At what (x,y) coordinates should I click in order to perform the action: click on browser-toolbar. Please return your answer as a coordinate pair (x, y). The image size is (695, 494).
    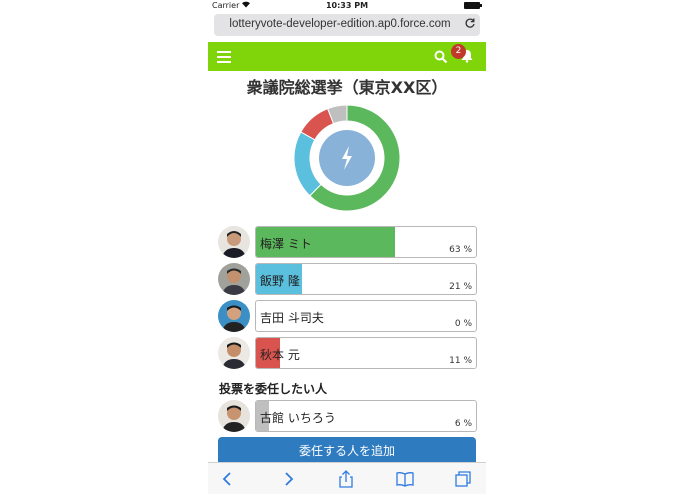
    Looking at the image, I should click on (347, 478).